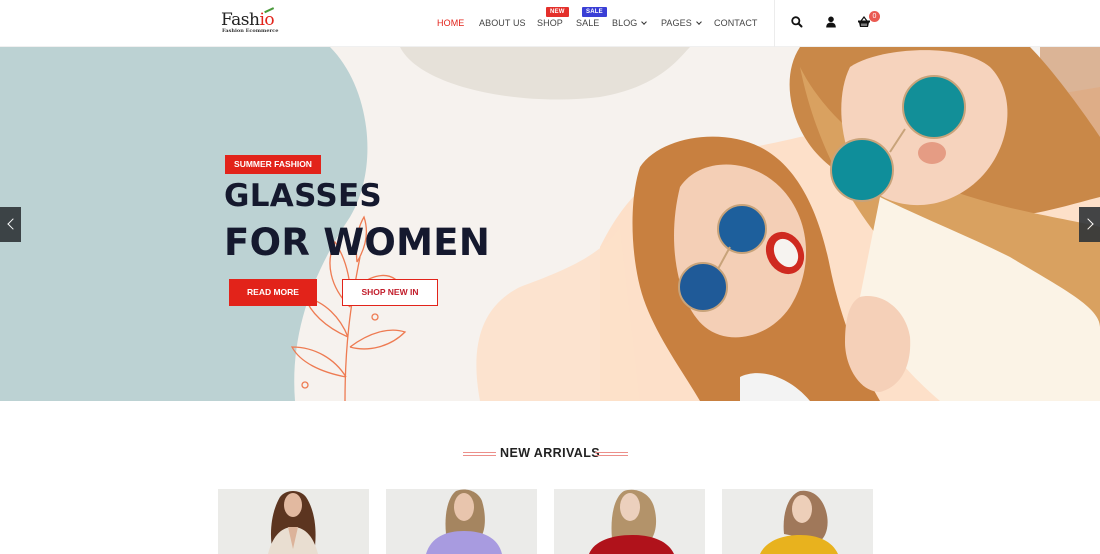 The height and width of the screenshot is (554, 1100). What do you see at coordinates (557, 12) in the screenshot?
I see `new-badge: NEW` at bounding box center [557, 12].